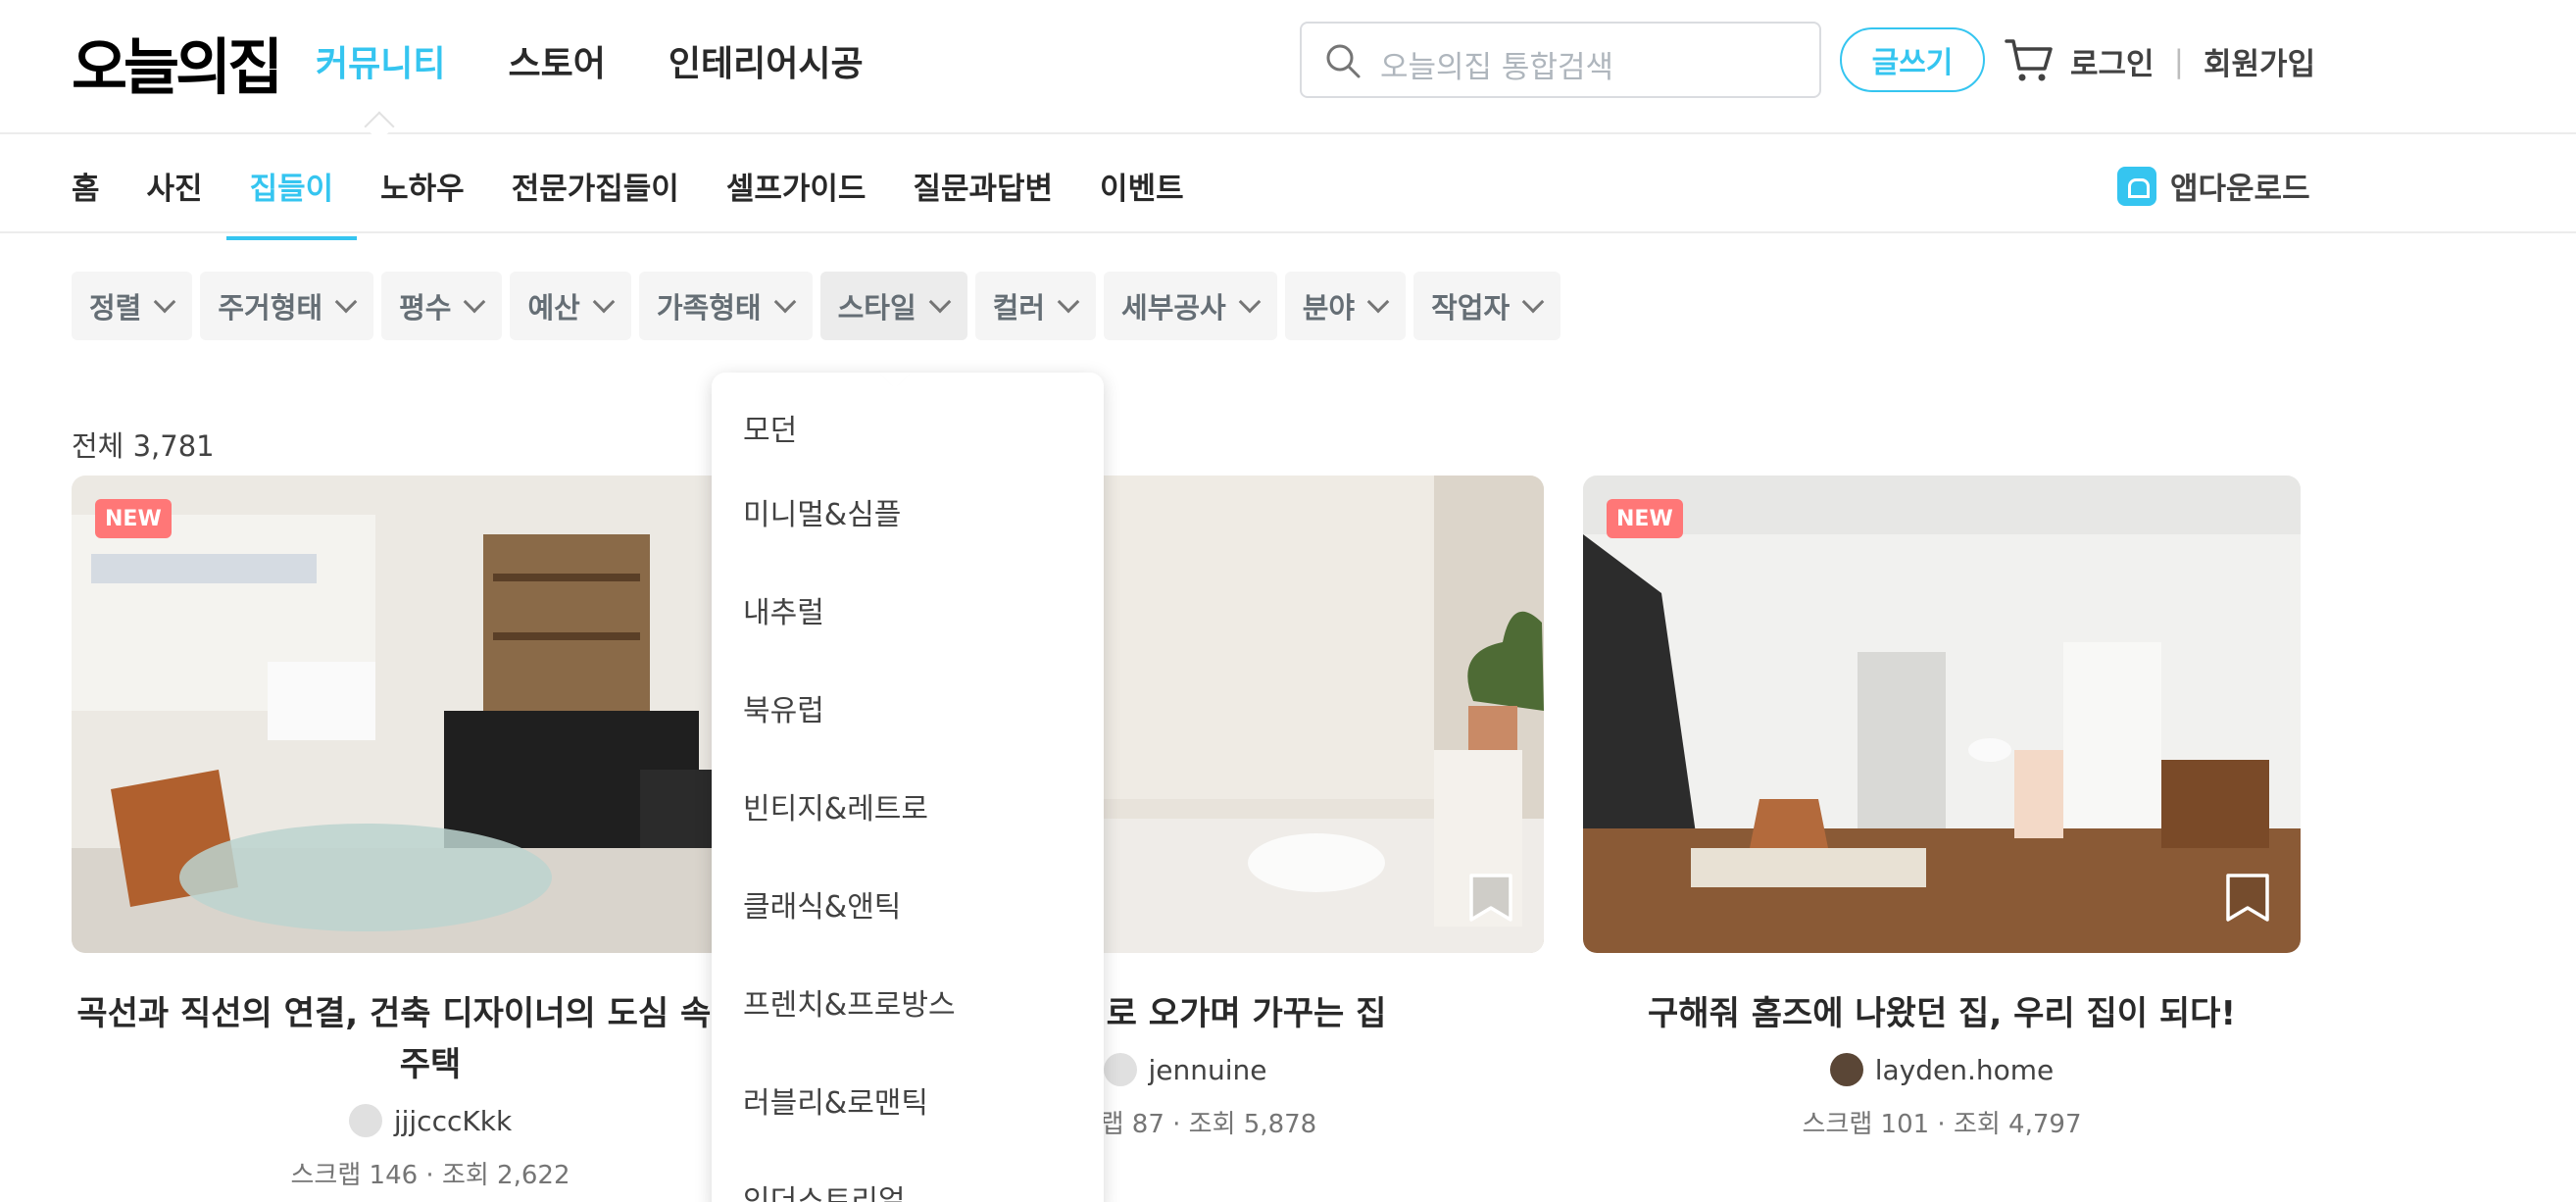  I want to click on filter-label: 예산, so click(553, 308).